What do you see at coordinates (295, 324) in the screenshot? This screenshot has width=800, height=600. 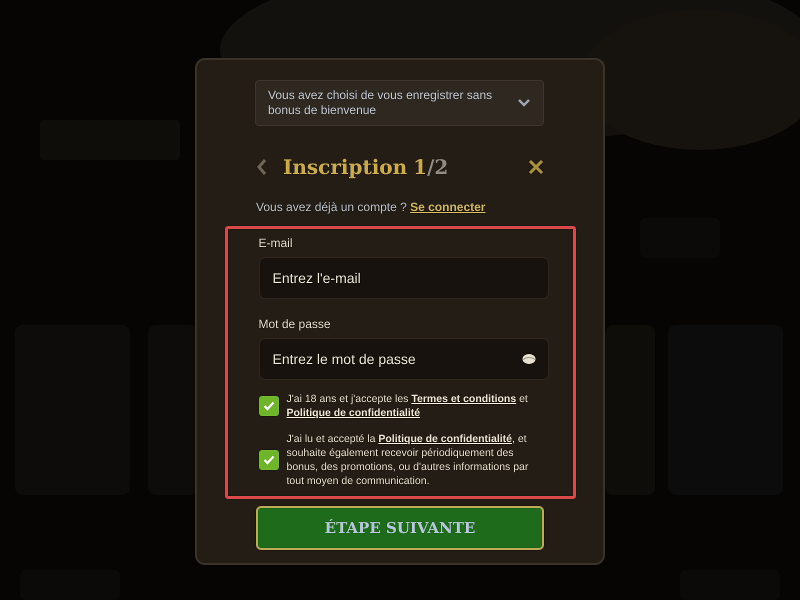 I see `field-label: Mot de passe` at bounding box center [295, 324].